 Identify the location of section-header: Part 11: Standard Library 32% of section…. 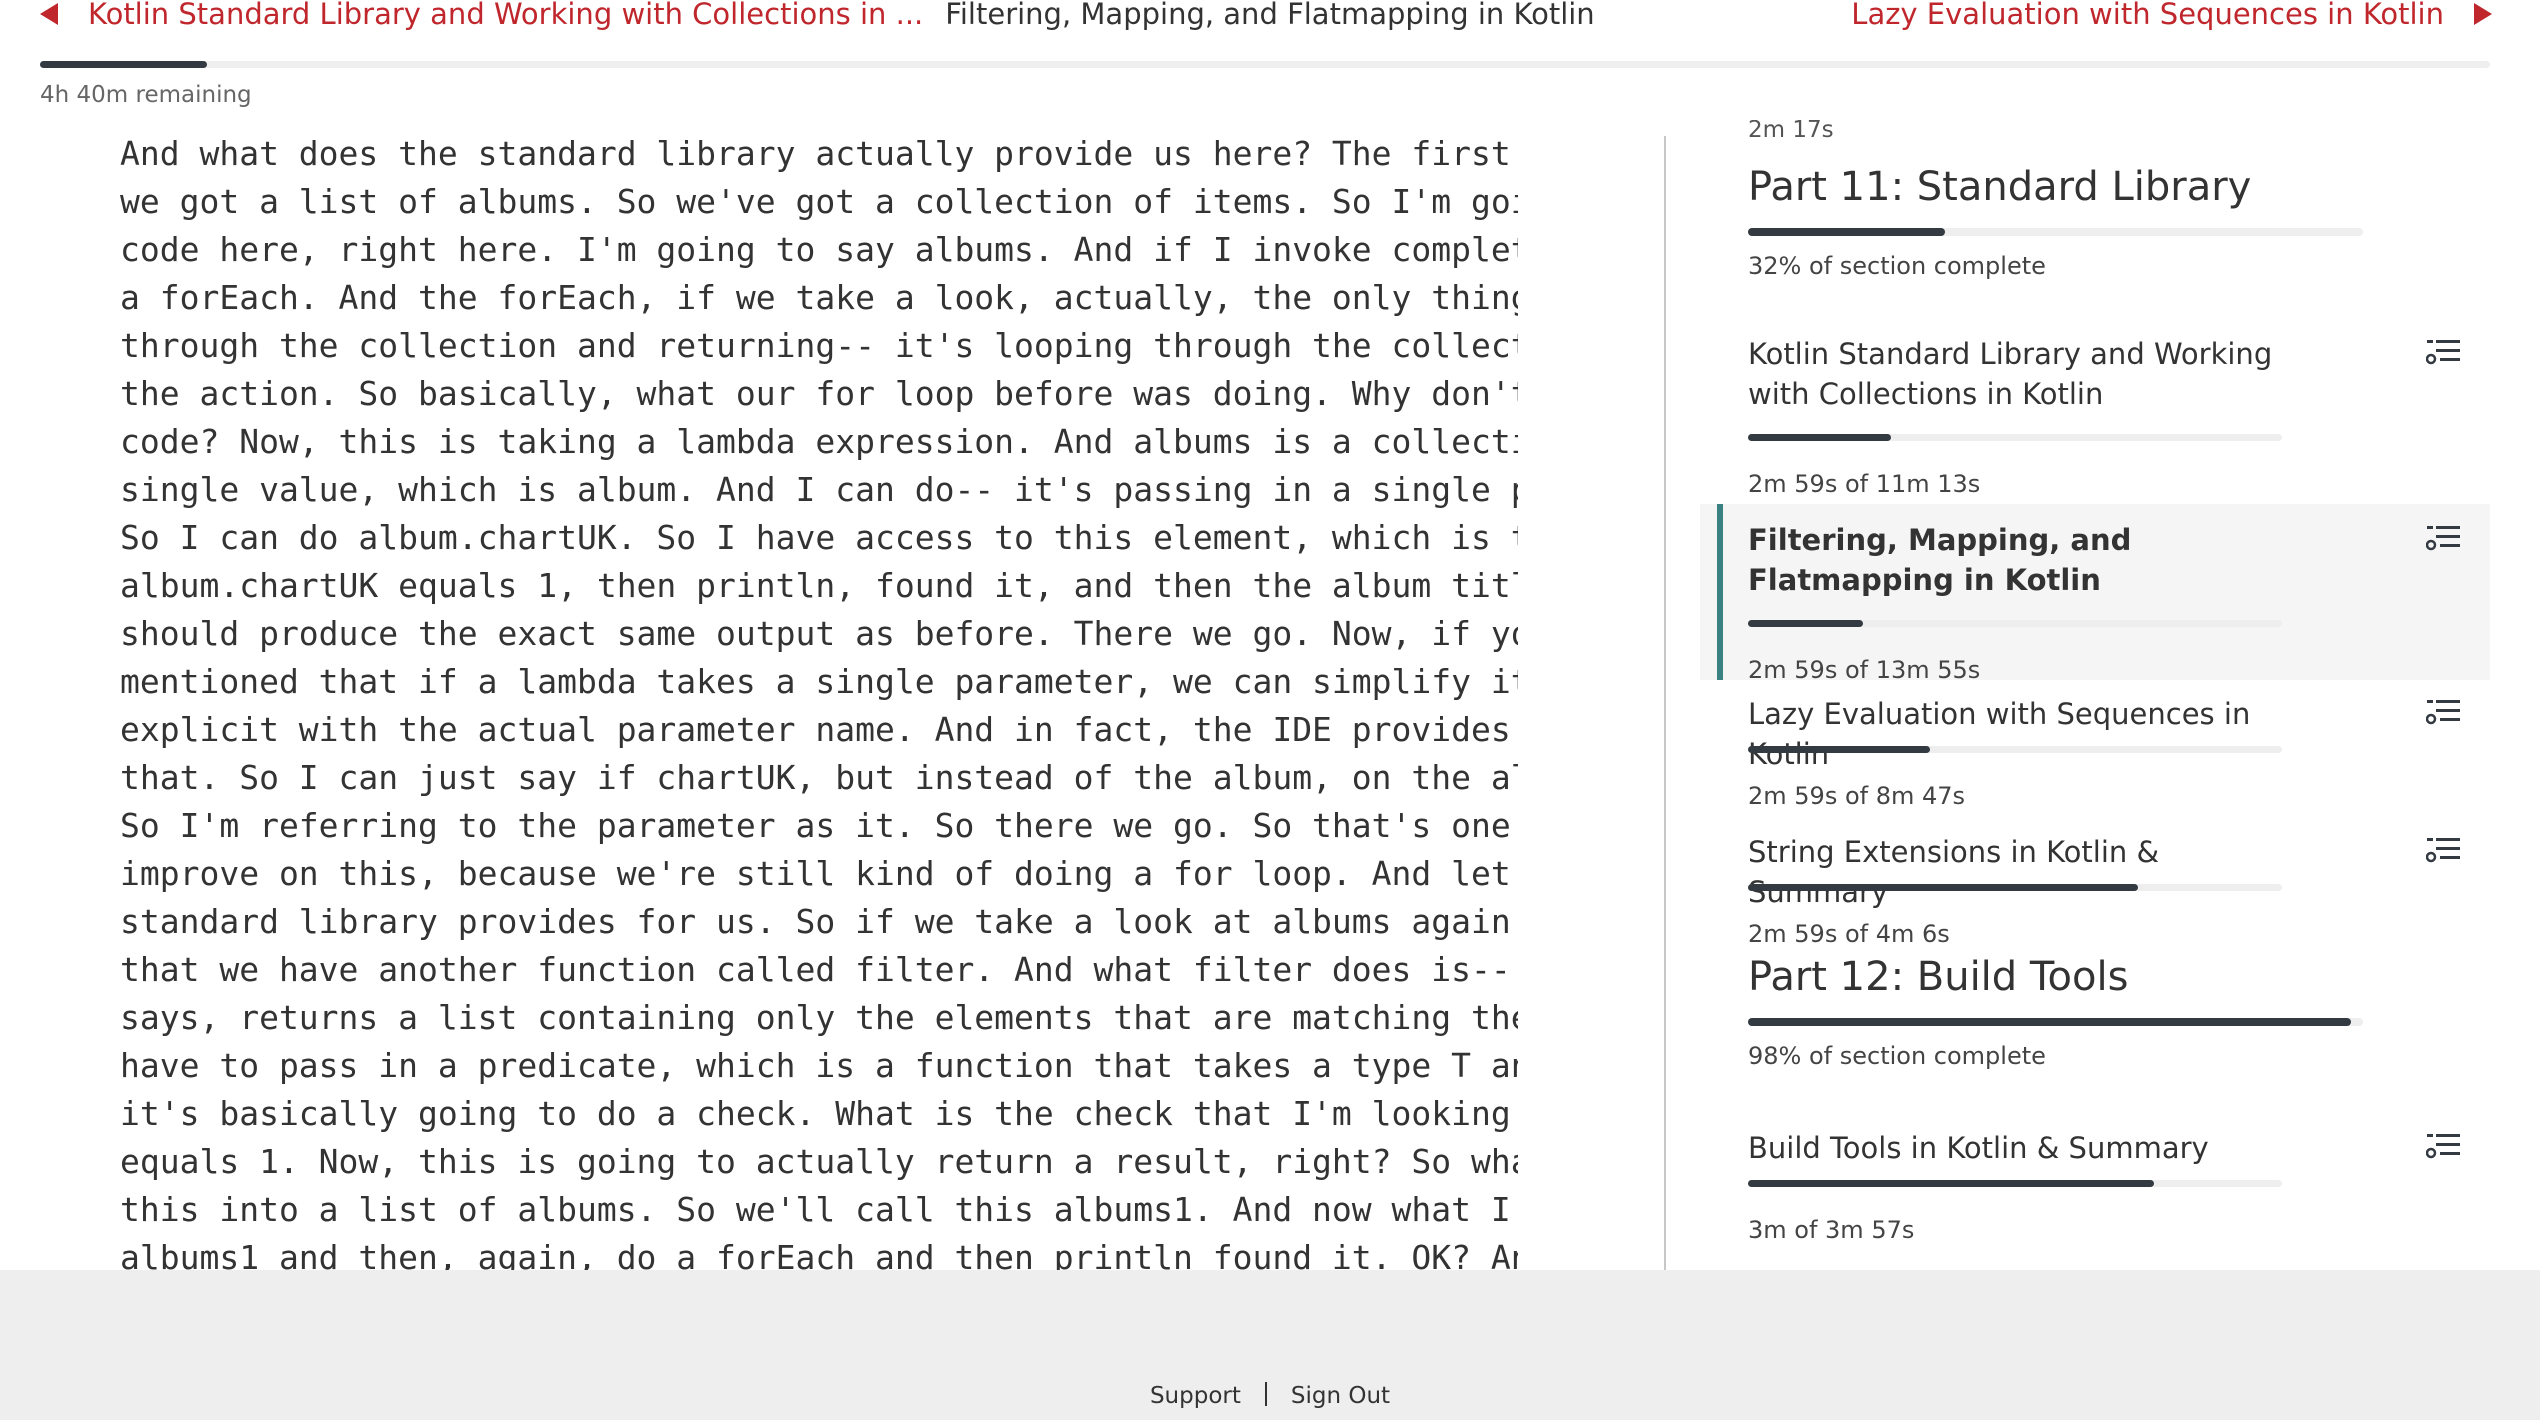
(2055, 222).